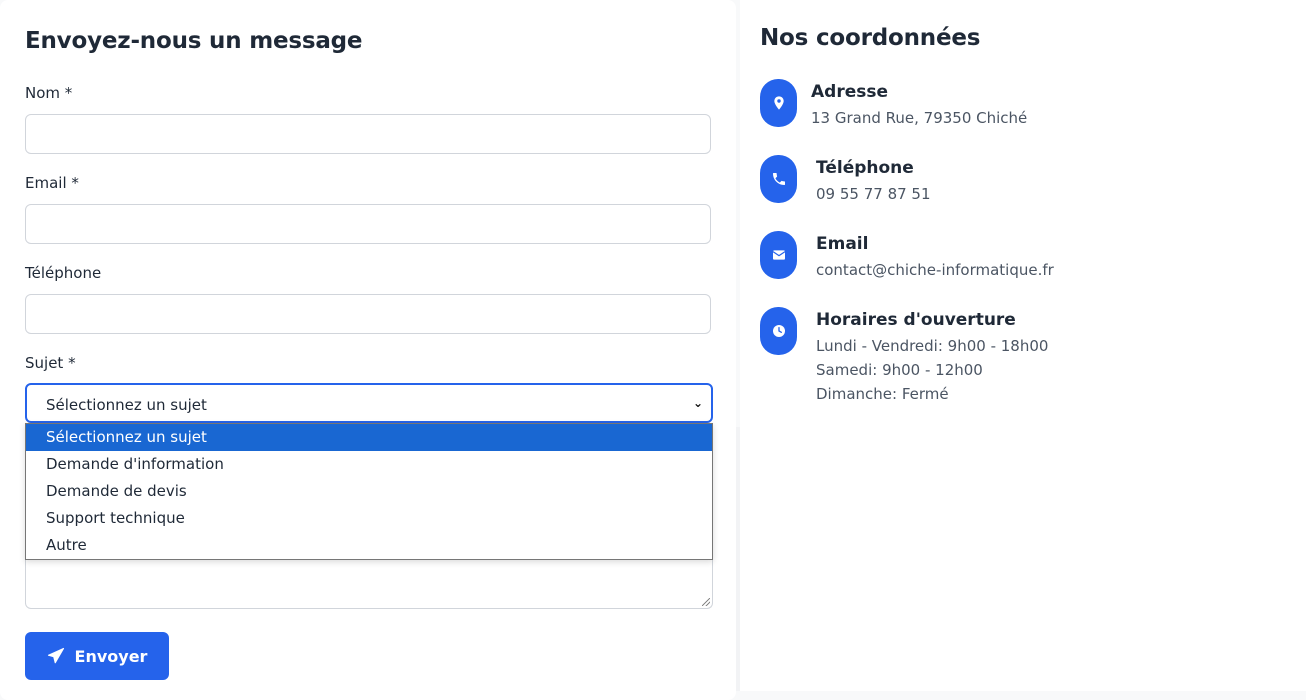 The height and width of the screenshot is (700, 1306). Describe the element at coordinates (932, 346) in the screenshot. I see `hours-line: Lundi - Vendredi: 9h00 - 18h00` at that location.